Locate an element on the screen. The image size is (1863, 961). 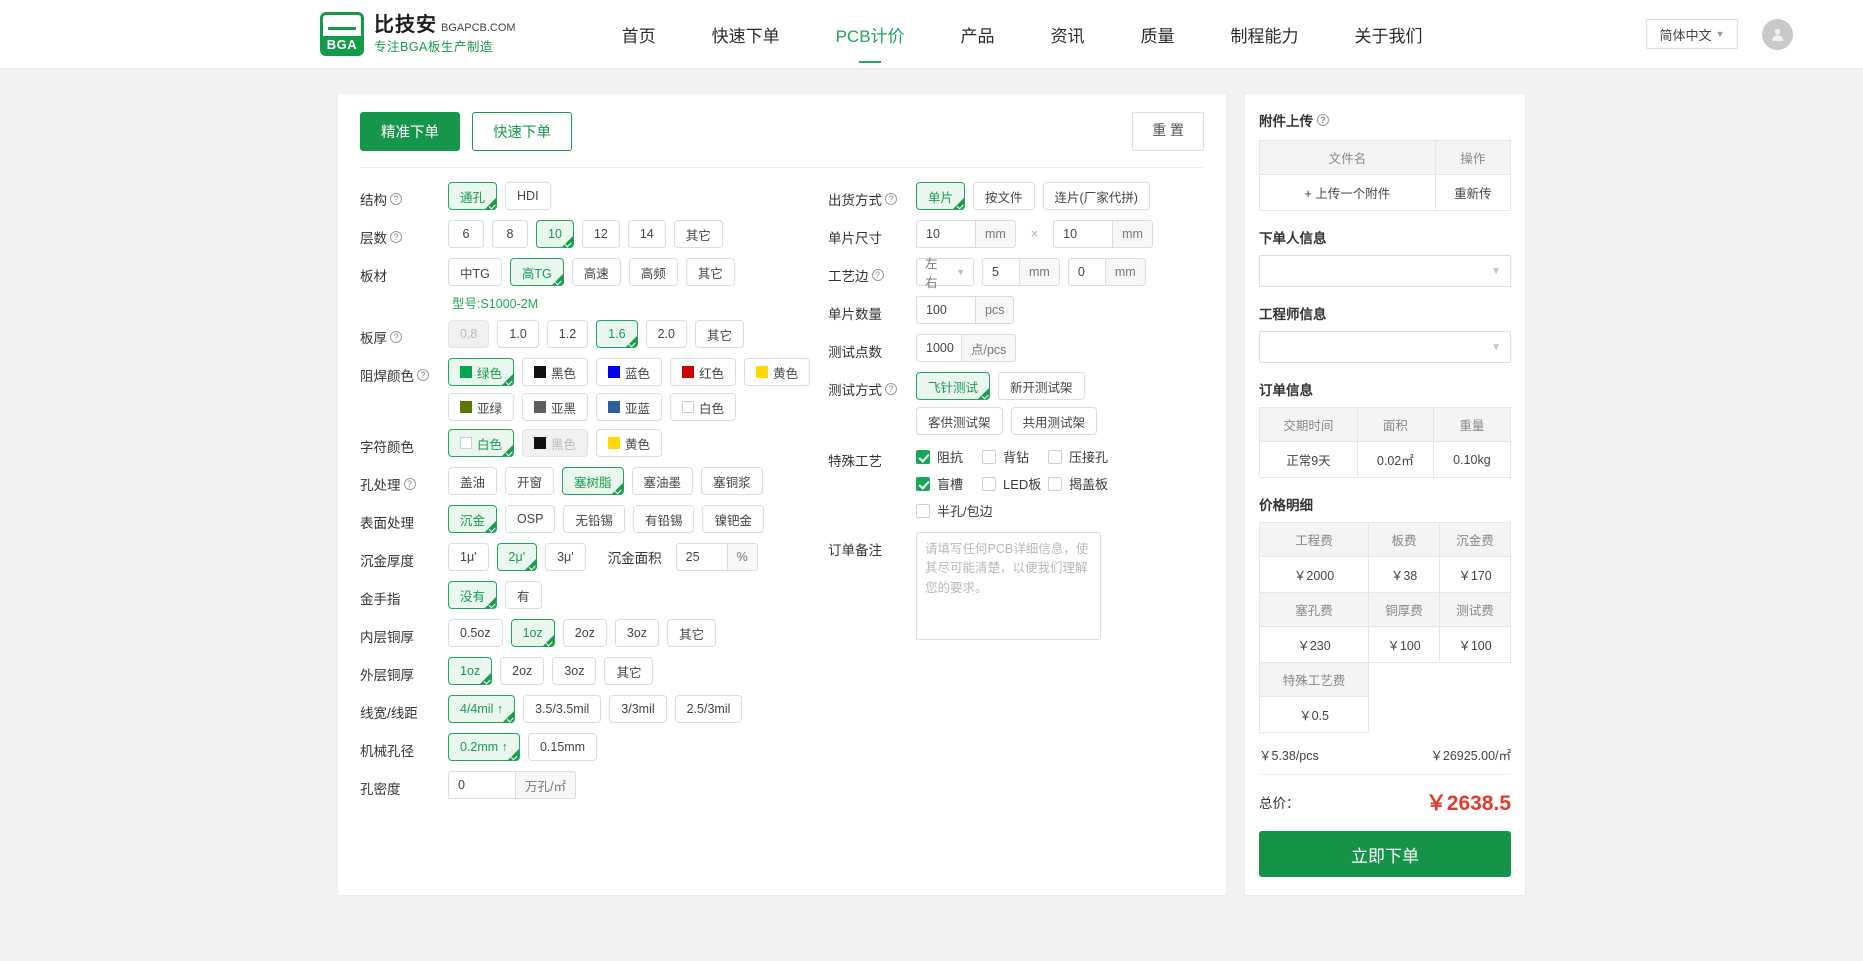
nav-item-products: 产品 is located at coordinates (978, 34).